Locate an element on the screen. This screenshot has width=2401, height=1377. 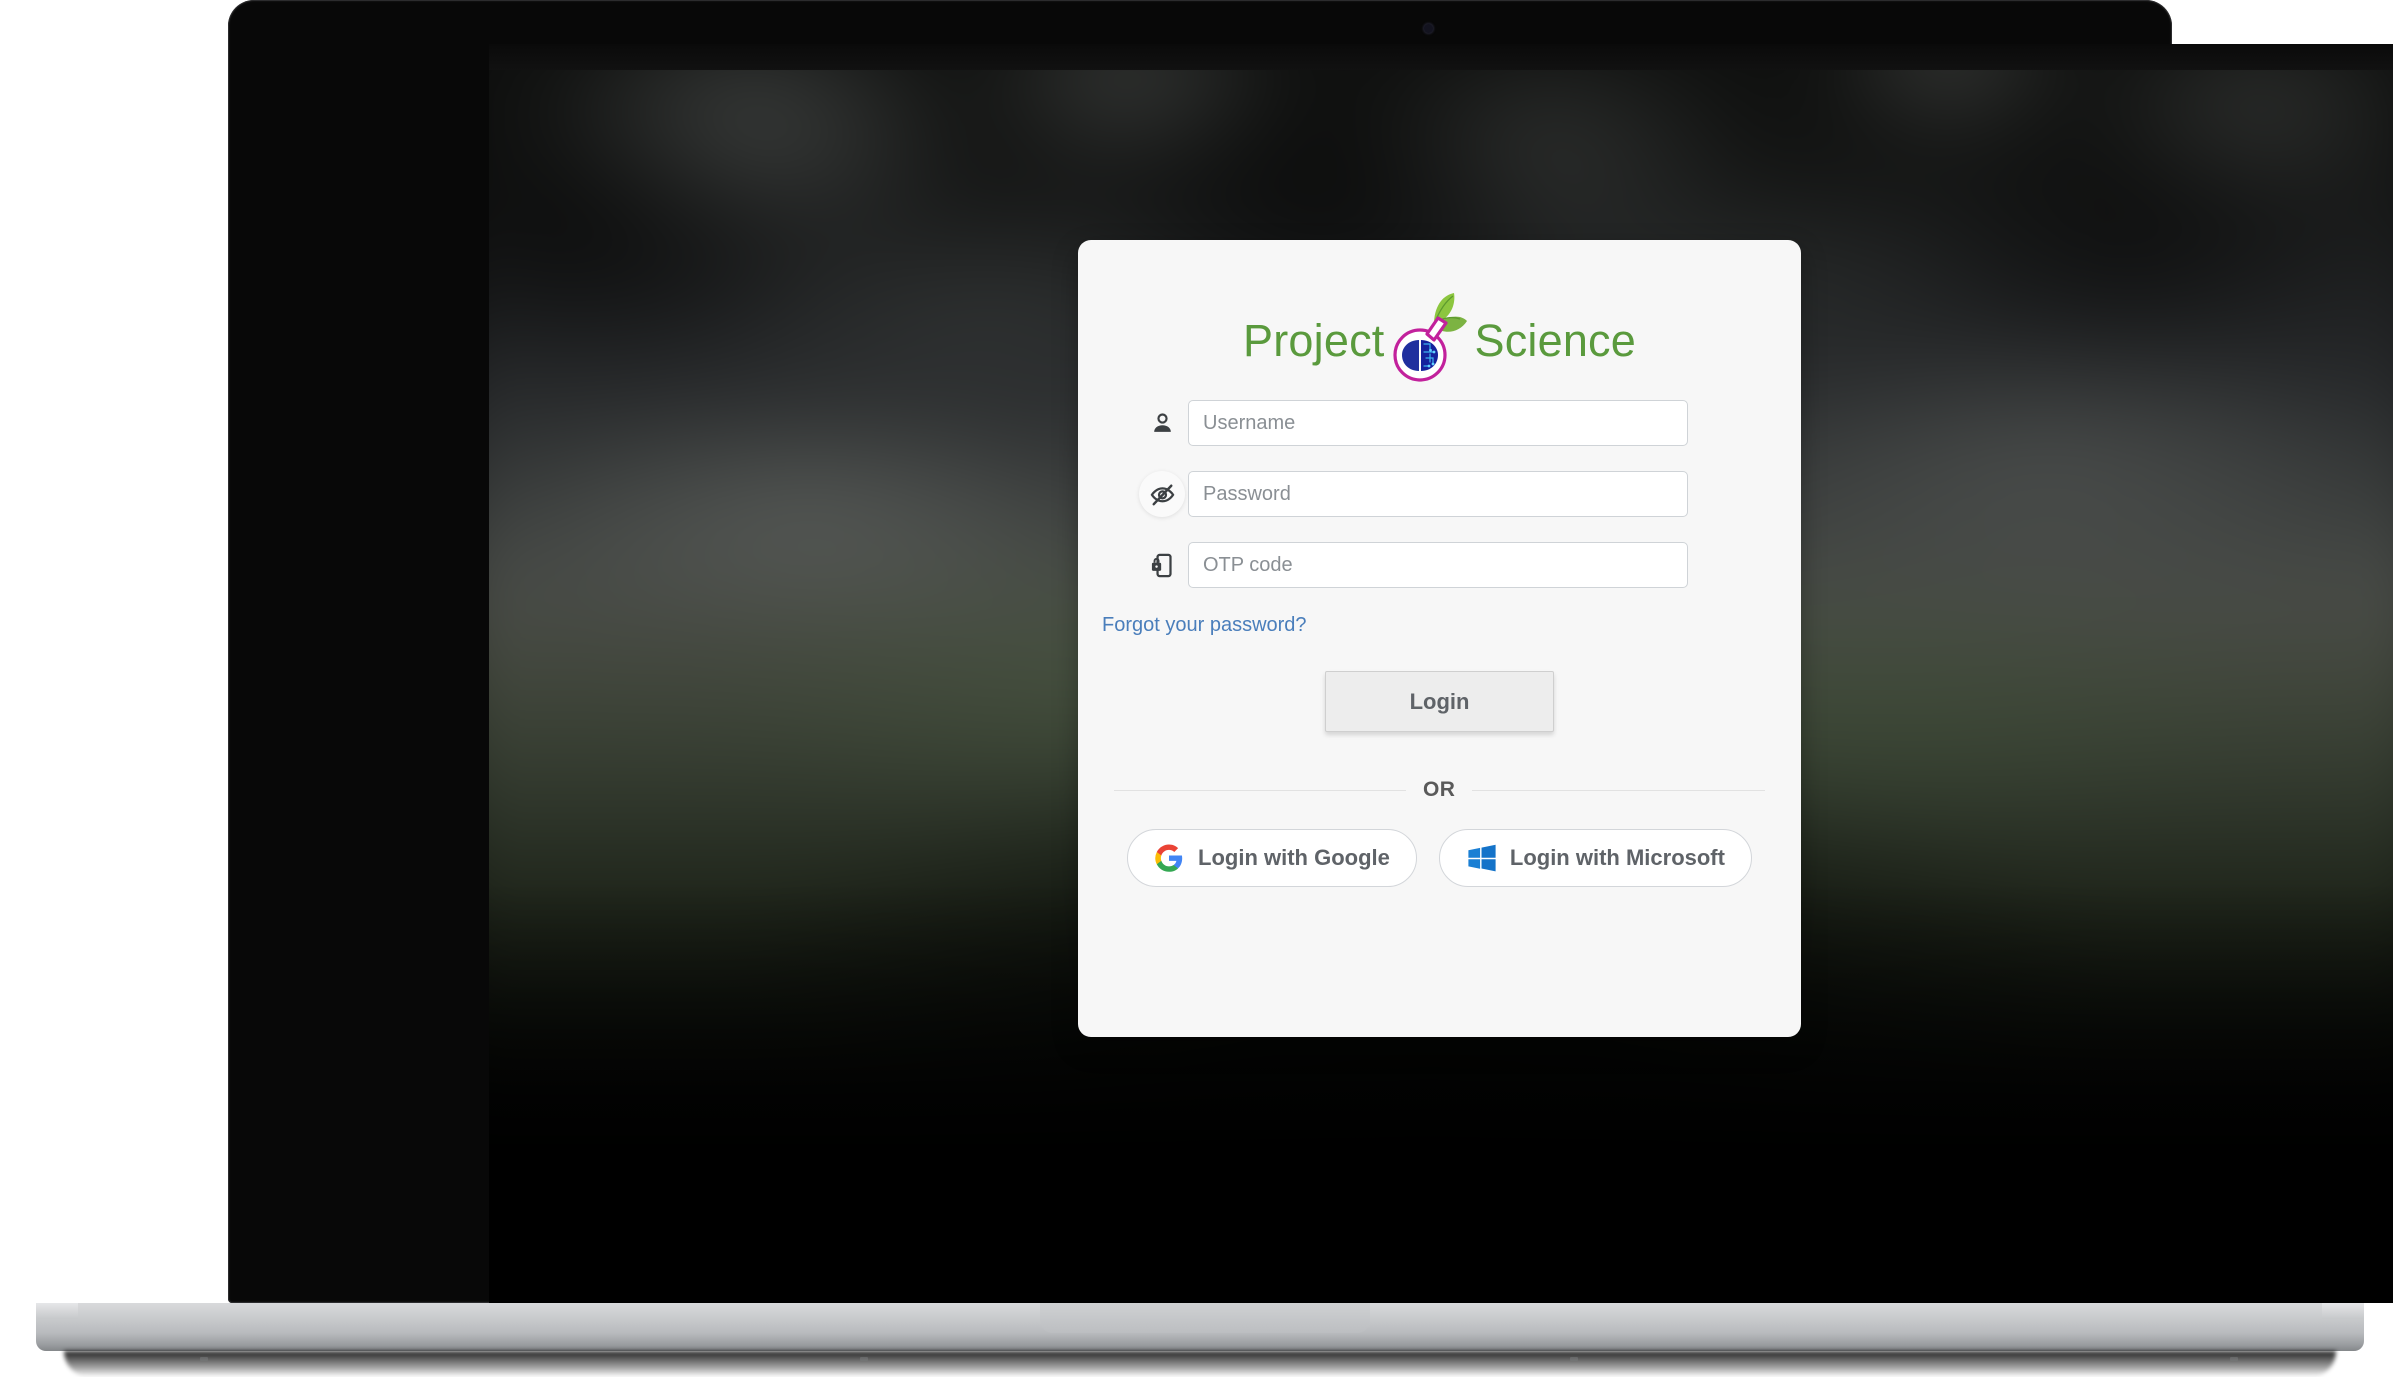
login-with-google-button: Login with Google is located at coordinates (1272, 858).